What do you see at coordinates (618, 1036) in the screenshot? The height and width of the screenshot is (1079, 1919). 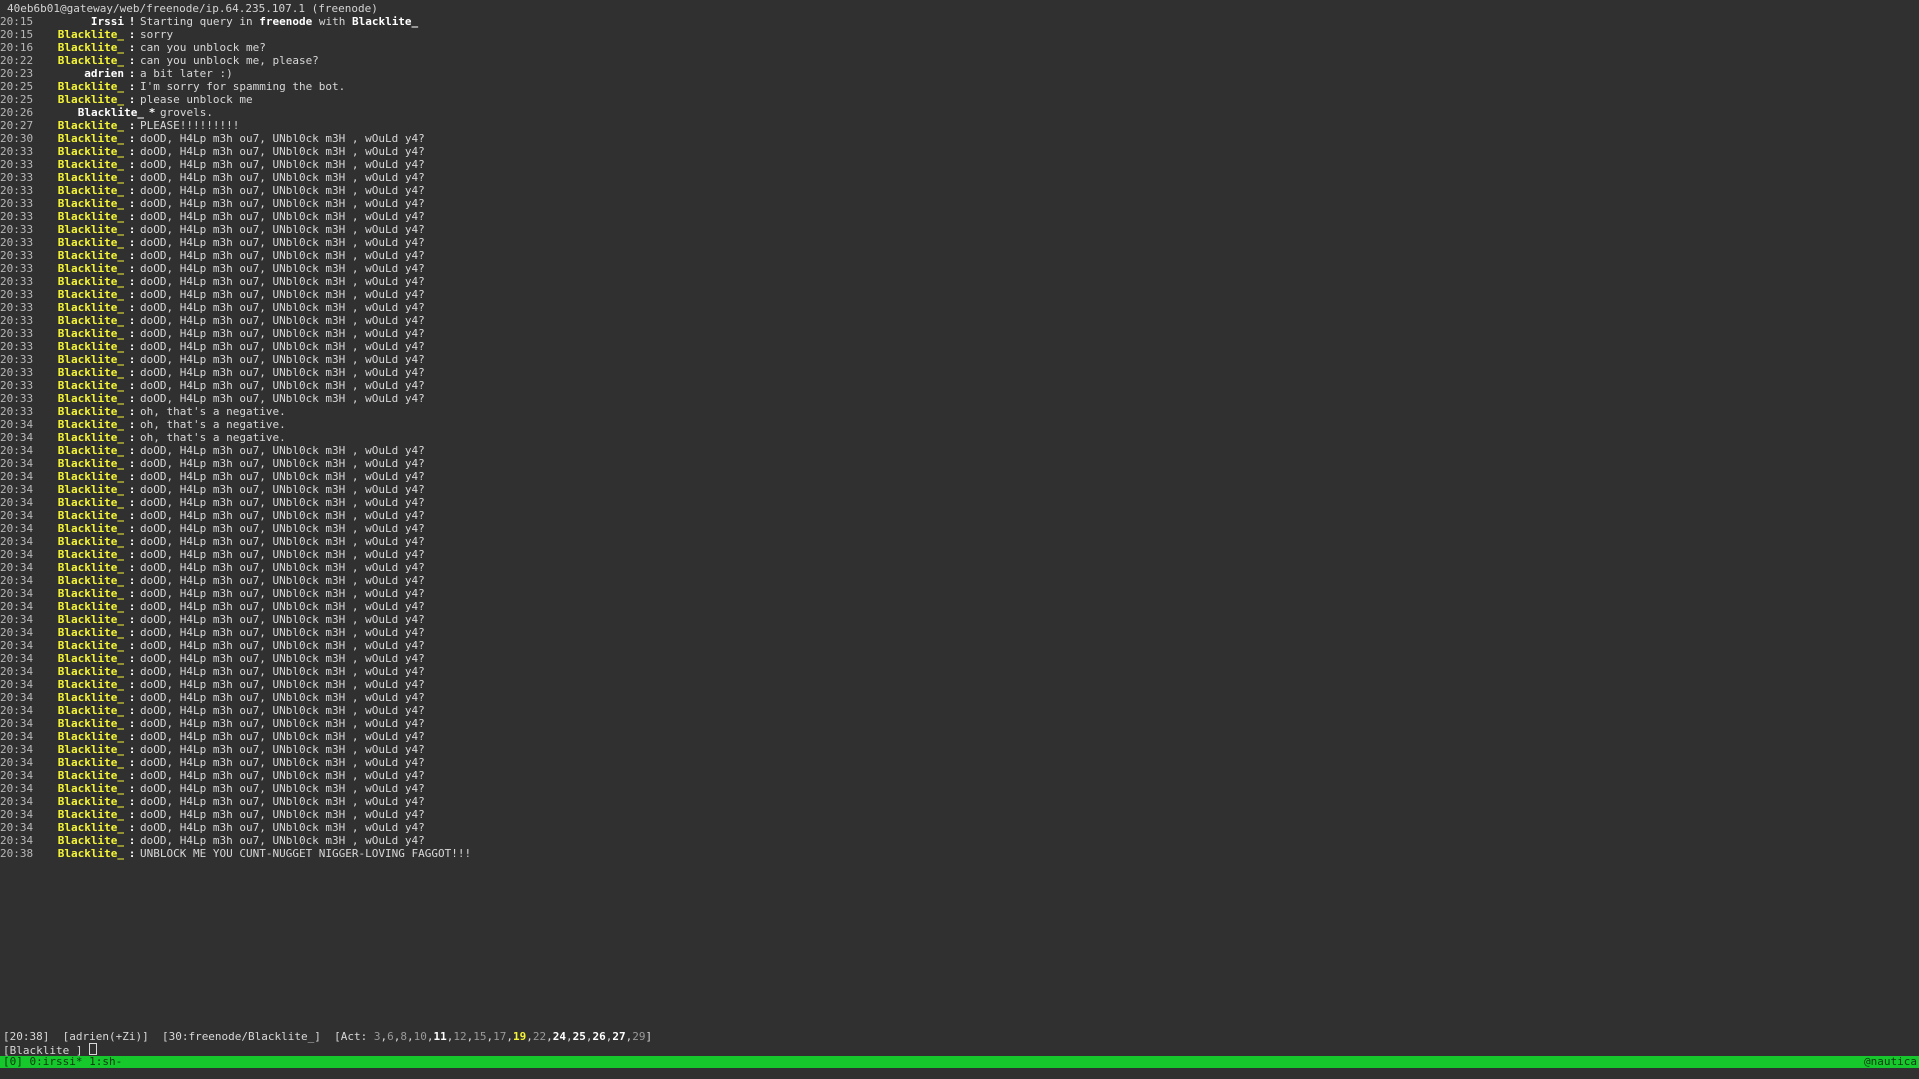 I see `activity-window: 27` at bounding box center [618, 1036].